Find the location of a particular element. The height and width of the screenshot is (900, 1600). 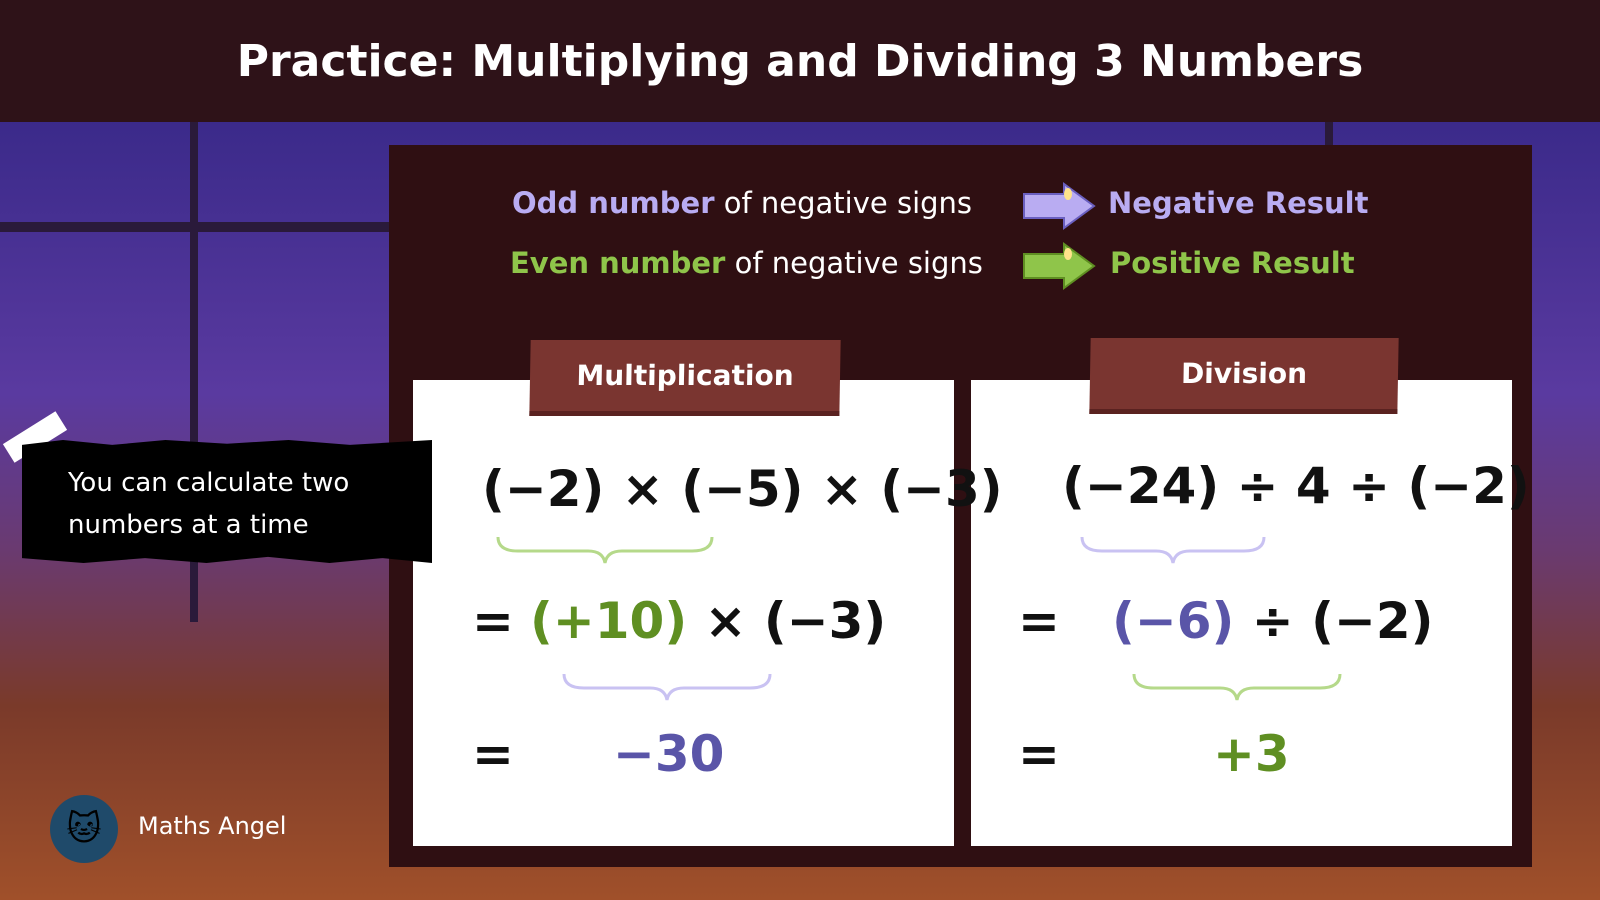

result-label: Positive Result is located at coordinates (1232, 263).